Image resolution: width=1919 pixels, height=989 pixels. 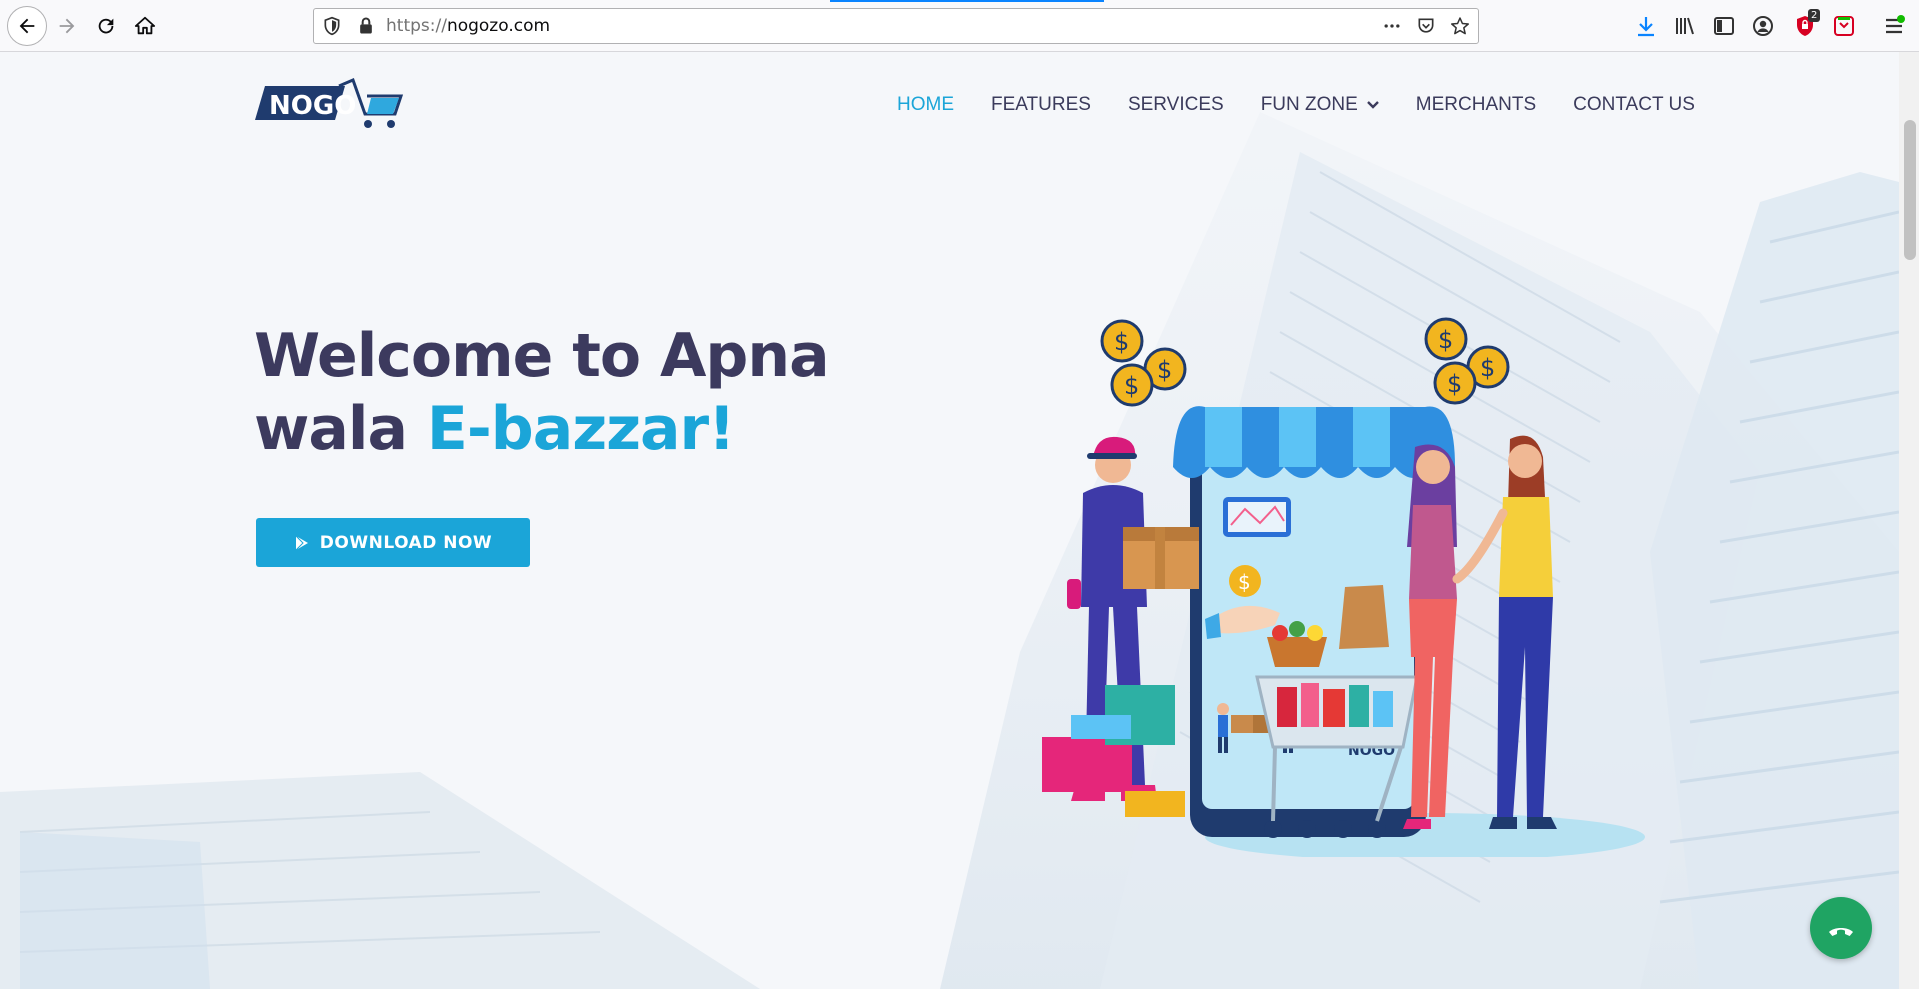 What do you see at coordinates (1176, 105) in the screenshot?
I see `nav-services: SERVICES` at bounding box center [1176, 105].